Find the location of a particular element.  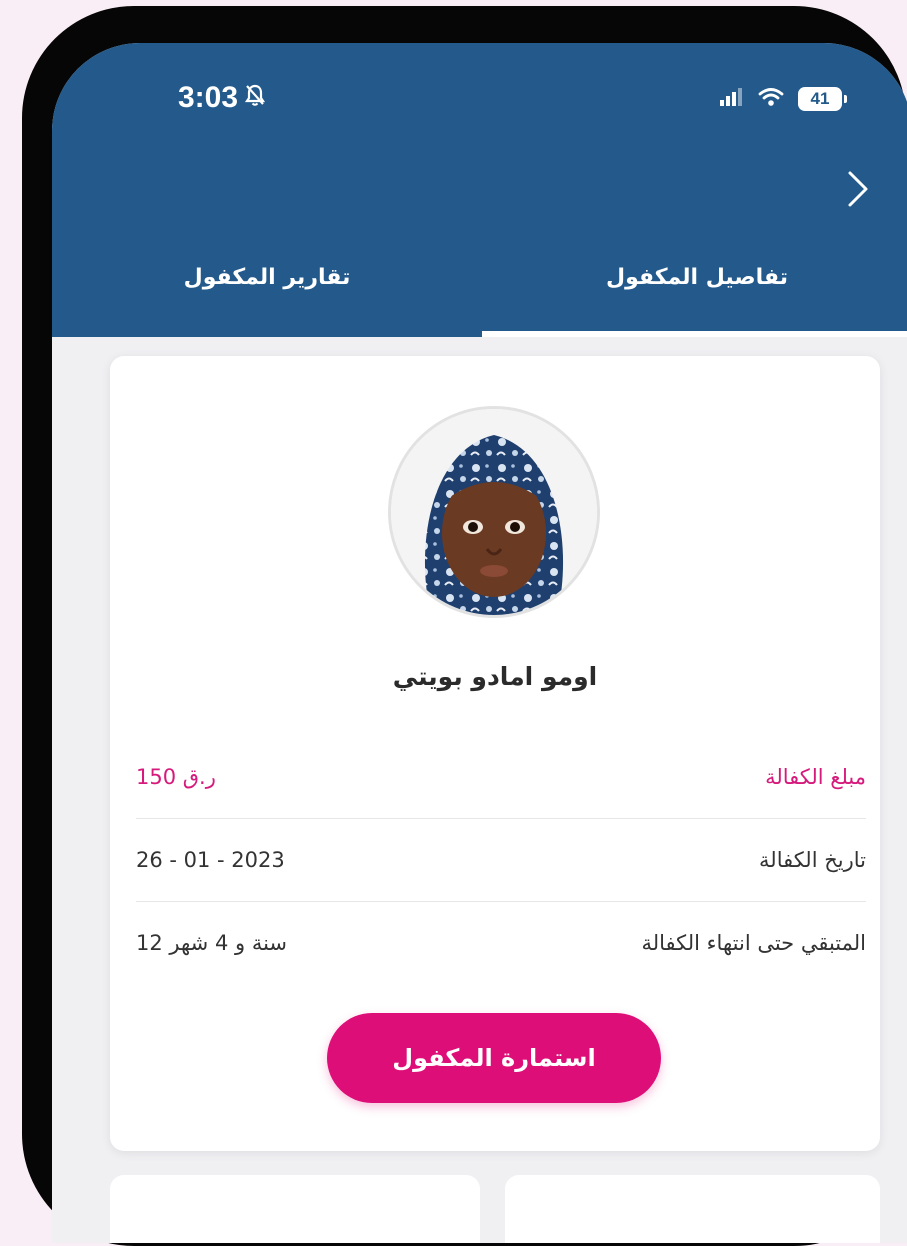

amount-value: 150 ر.ق is located at coordinates (176, 777).